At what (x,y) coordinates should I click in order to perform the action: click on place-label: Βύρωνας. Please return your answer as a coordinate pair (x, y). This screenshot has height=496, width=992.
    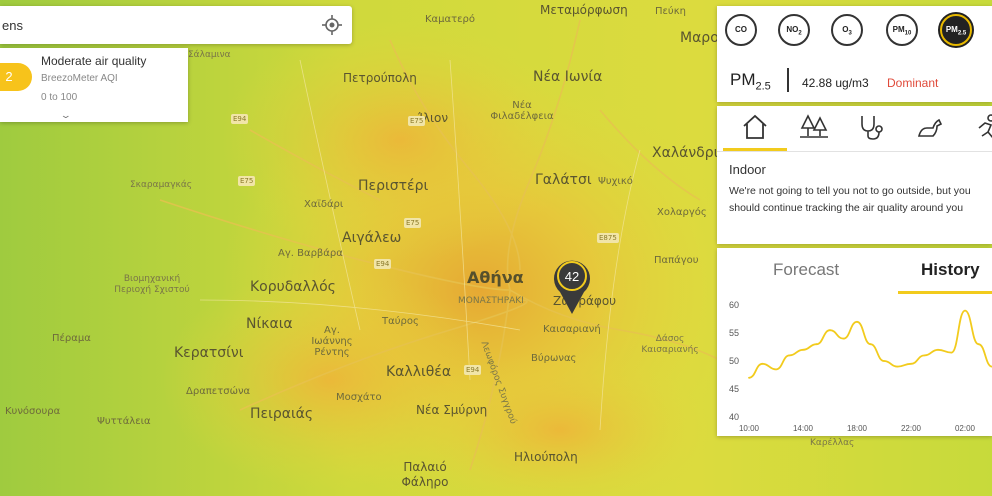
    Looking at the image, I should click on (554, 358).